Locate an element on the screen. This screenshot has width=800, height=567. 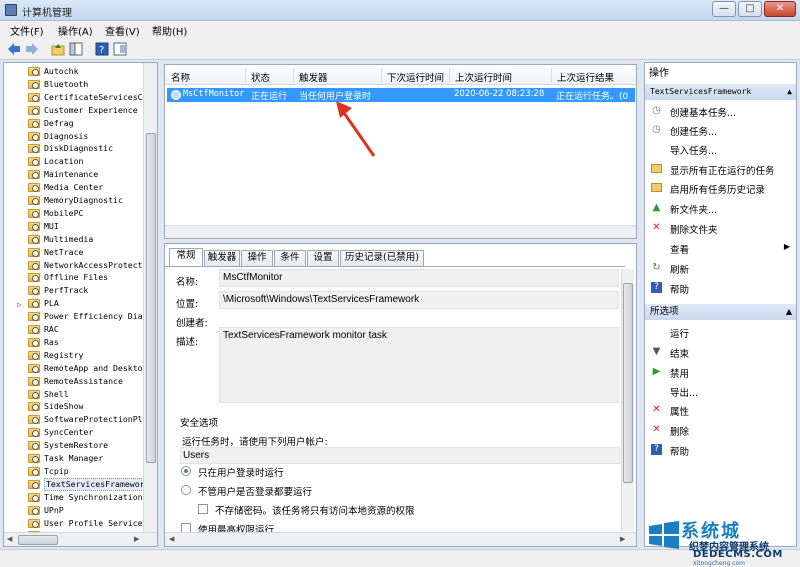
column-header-last-run: 上次运行时间 is located at coordinates (483, 77).